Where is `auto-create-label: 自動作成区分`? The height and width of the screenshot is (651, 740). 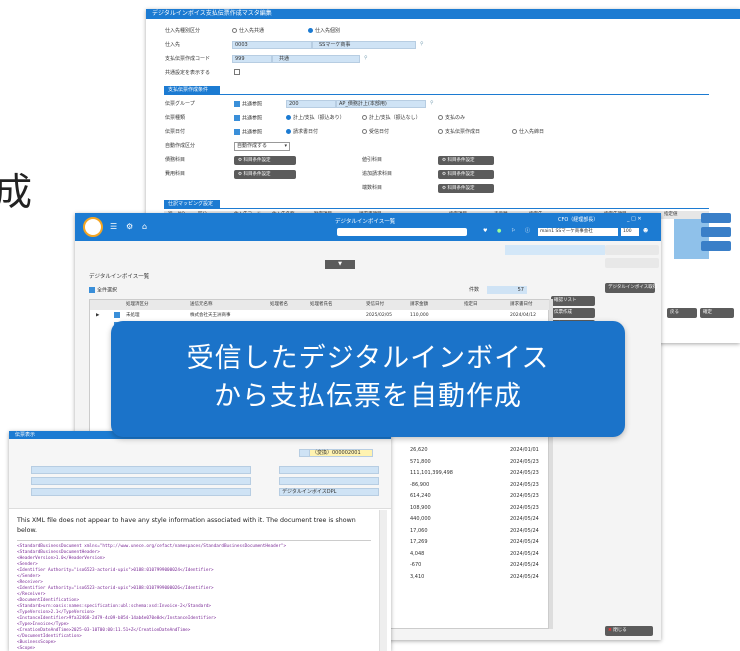
auto-create-label: 自動作成区分 is located at coordinates (180, 146).